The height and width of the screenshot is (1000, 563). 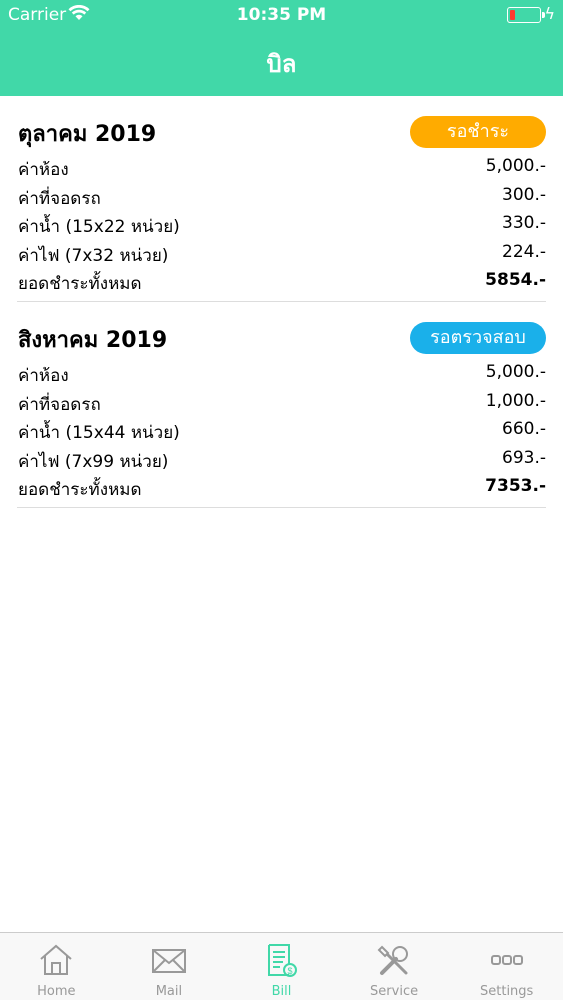 What do you see at coordinates (506, 966) in the screenshot?
I see `tab-settings: Settings` at bounding box center [506, 966].